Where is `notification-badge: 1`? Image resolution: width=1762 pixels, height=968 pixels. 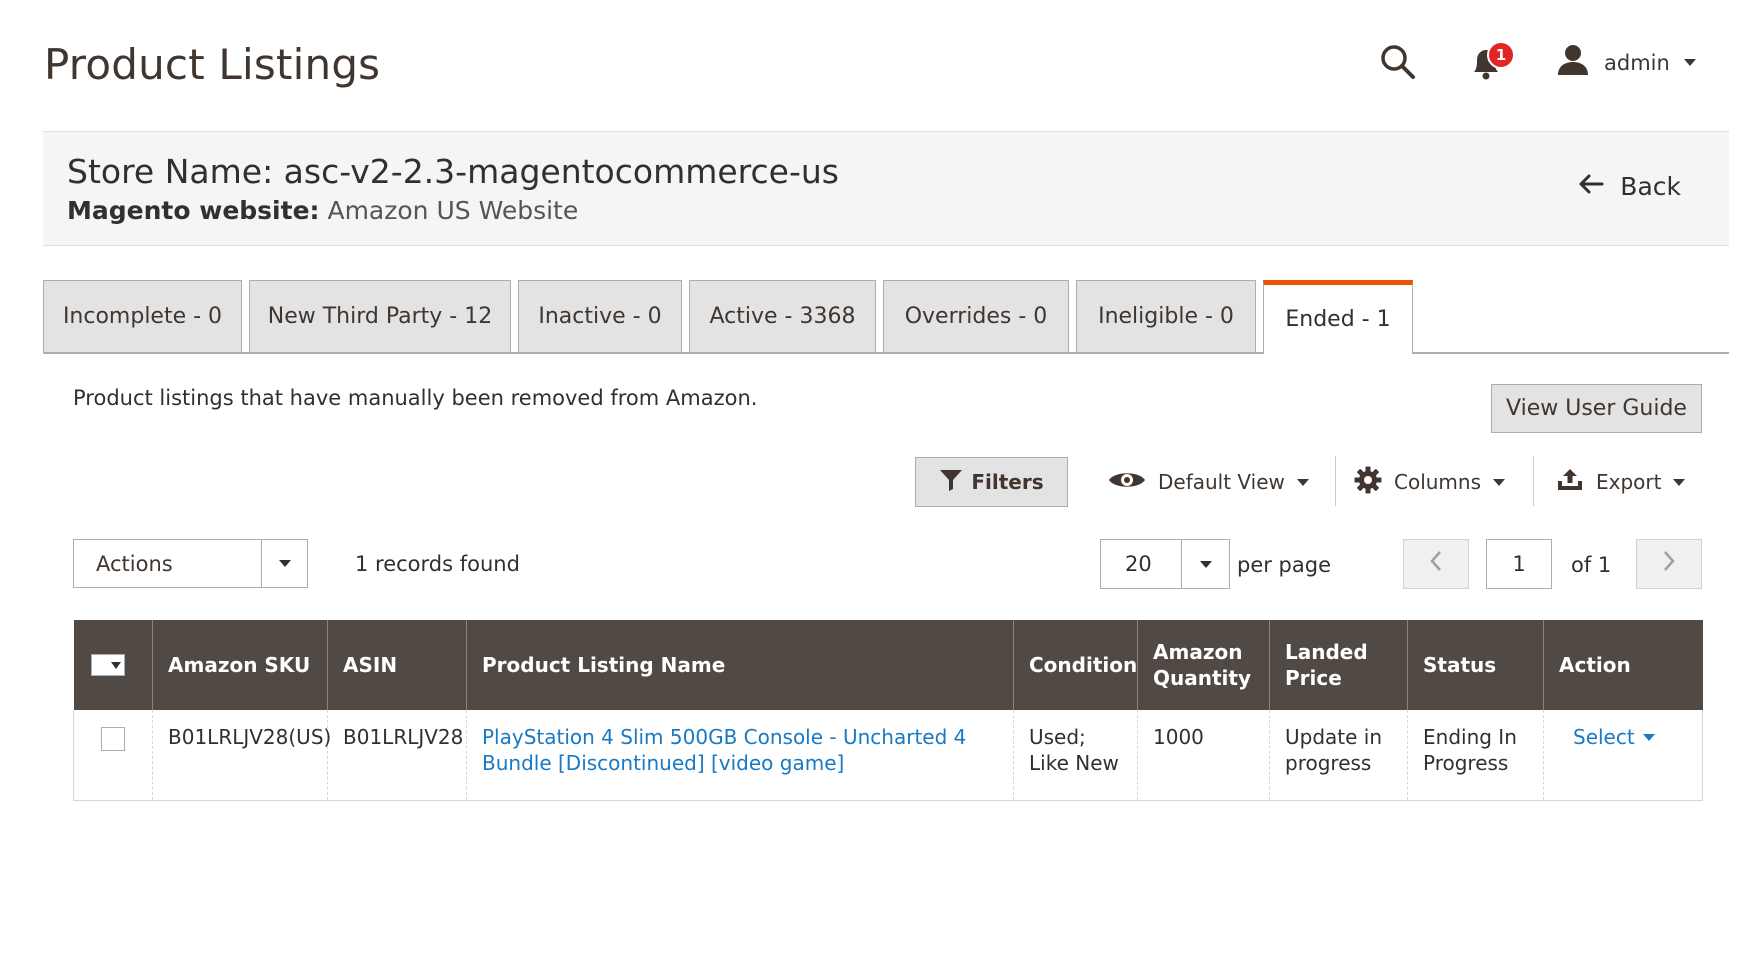
notification-badge: 1 is located at coordinates (1501, 55).